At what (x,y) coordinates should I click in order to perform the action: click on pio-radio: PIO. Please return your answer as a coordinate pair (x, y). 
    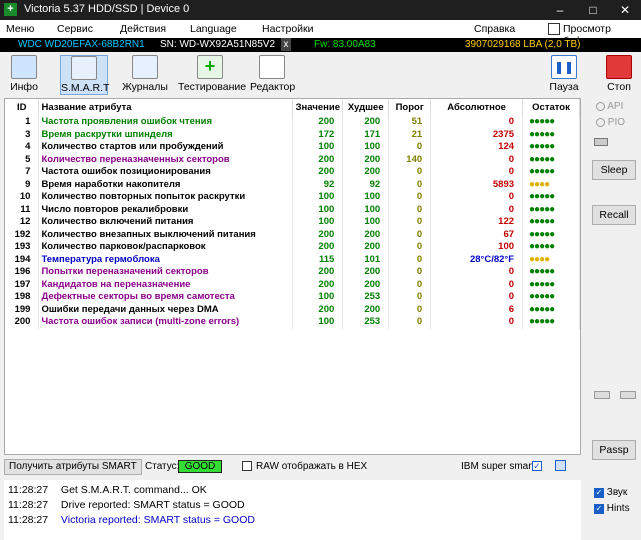
    Looking at the image, I should click on (610, 122).